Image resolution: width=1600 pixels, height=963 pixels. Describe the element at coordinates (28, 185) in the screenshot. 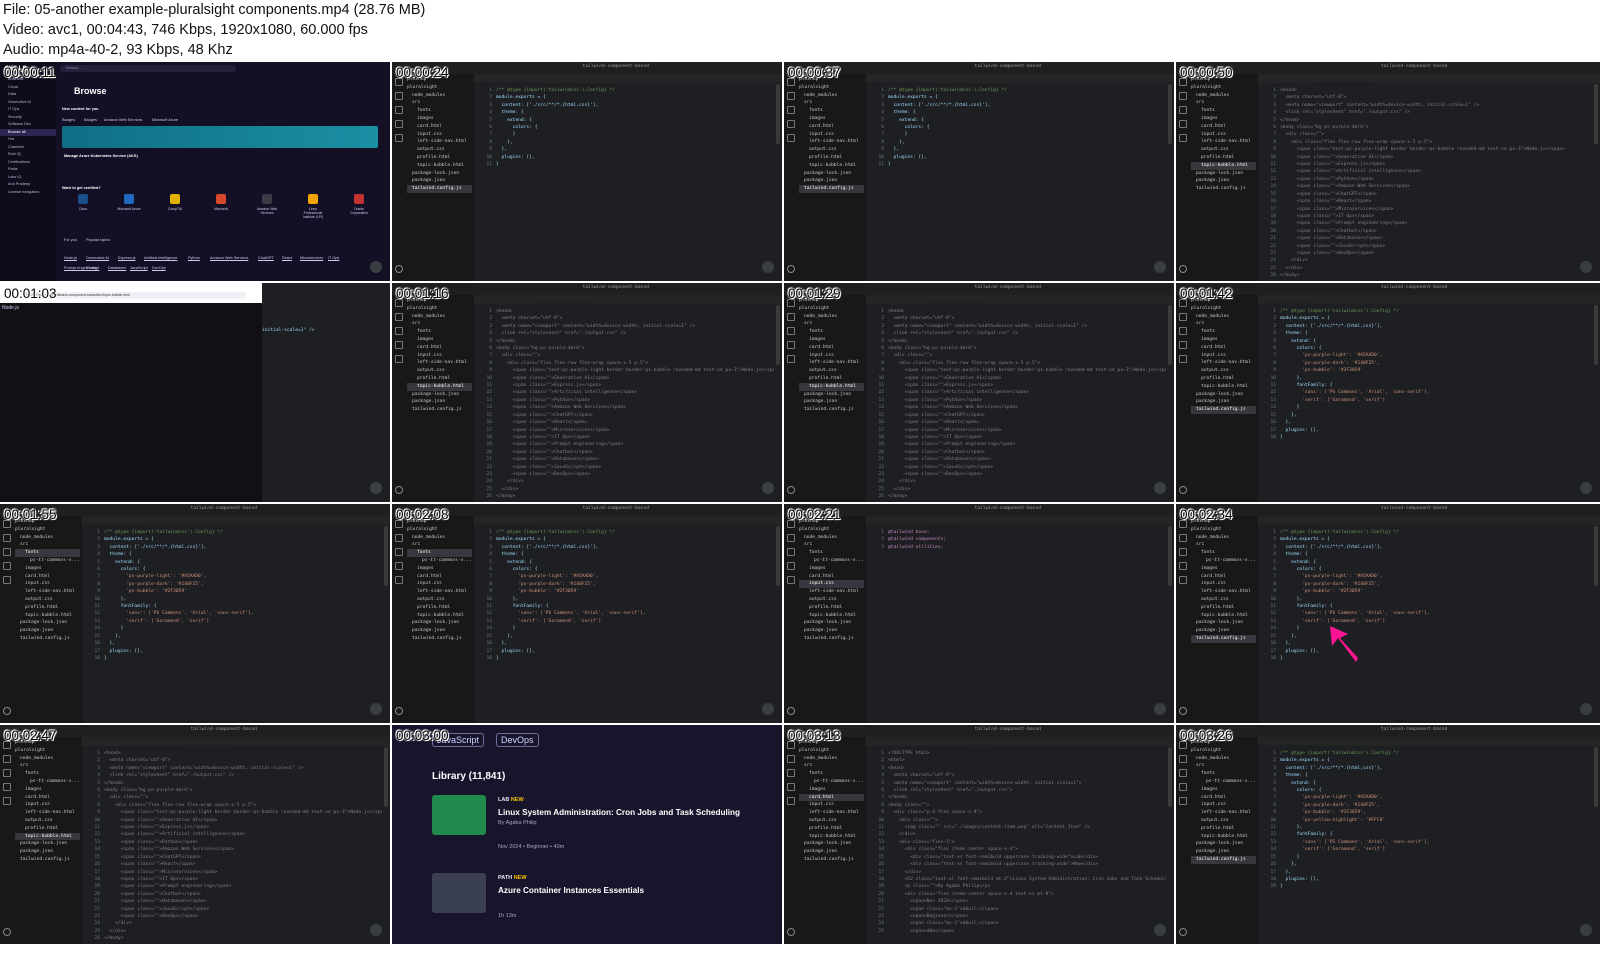

I see `nav-item: Ana Pradeep` at that location.